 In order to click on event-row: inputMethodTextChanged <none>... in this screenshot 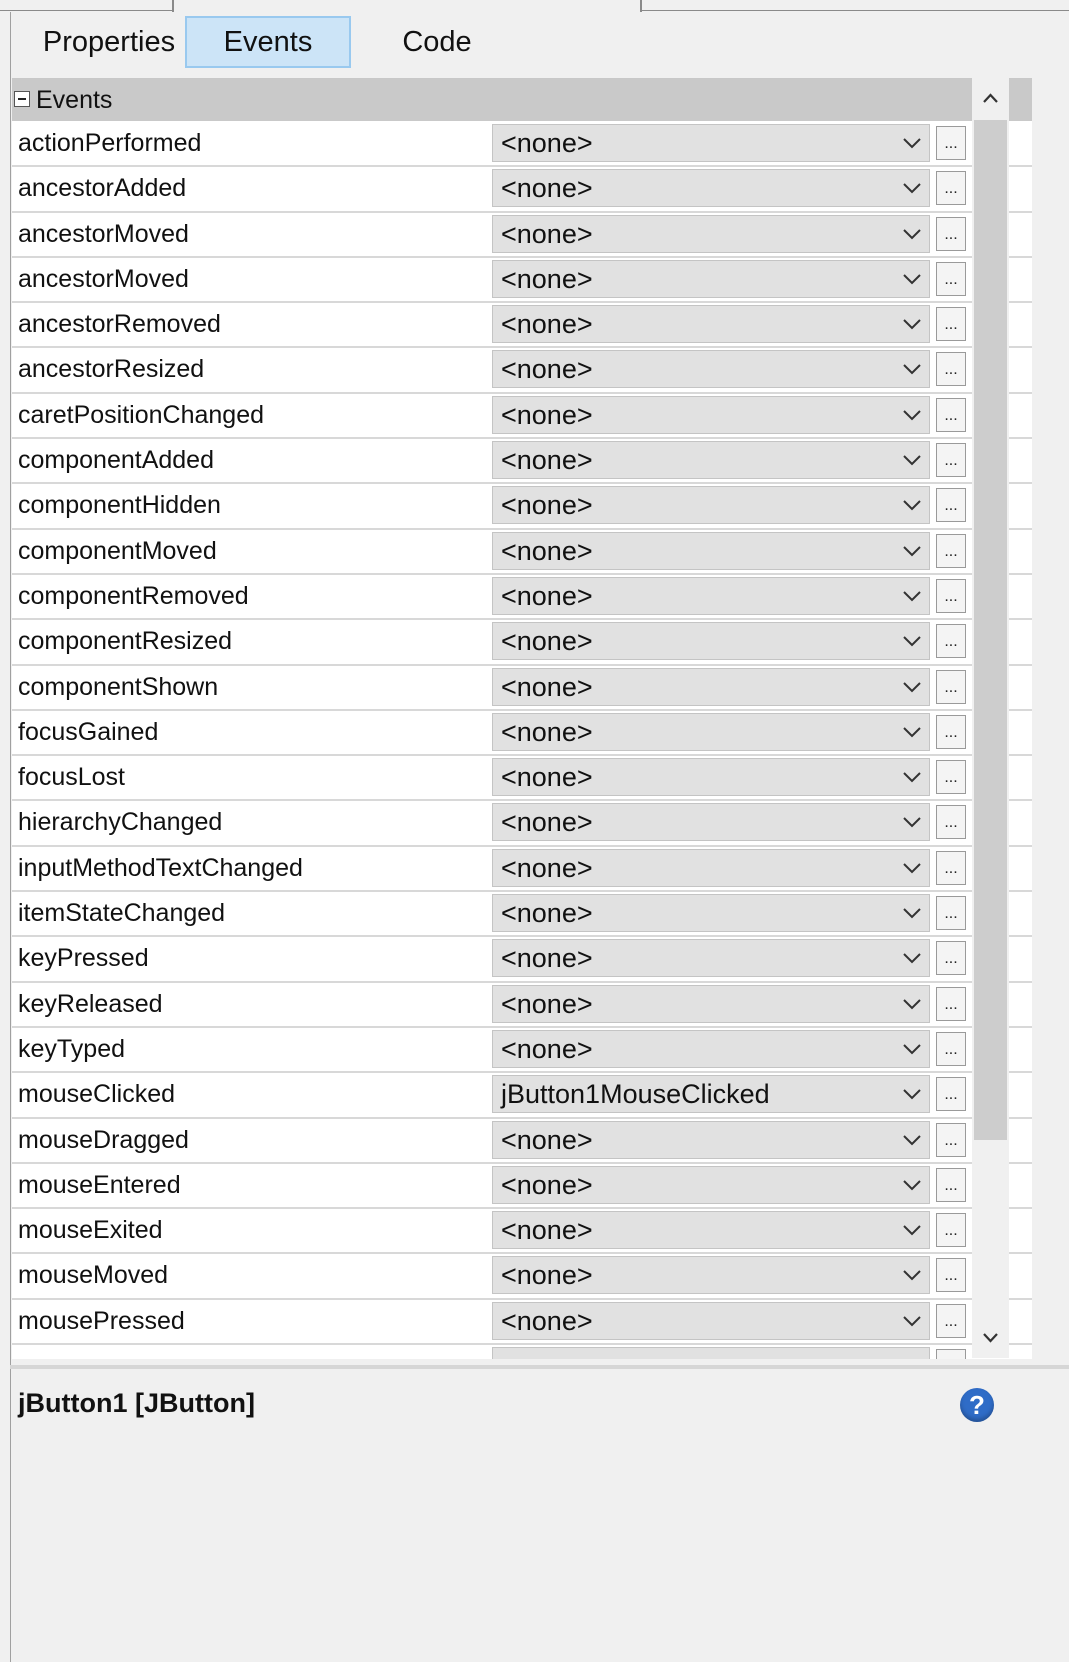, I will do `click(522, 869)`.